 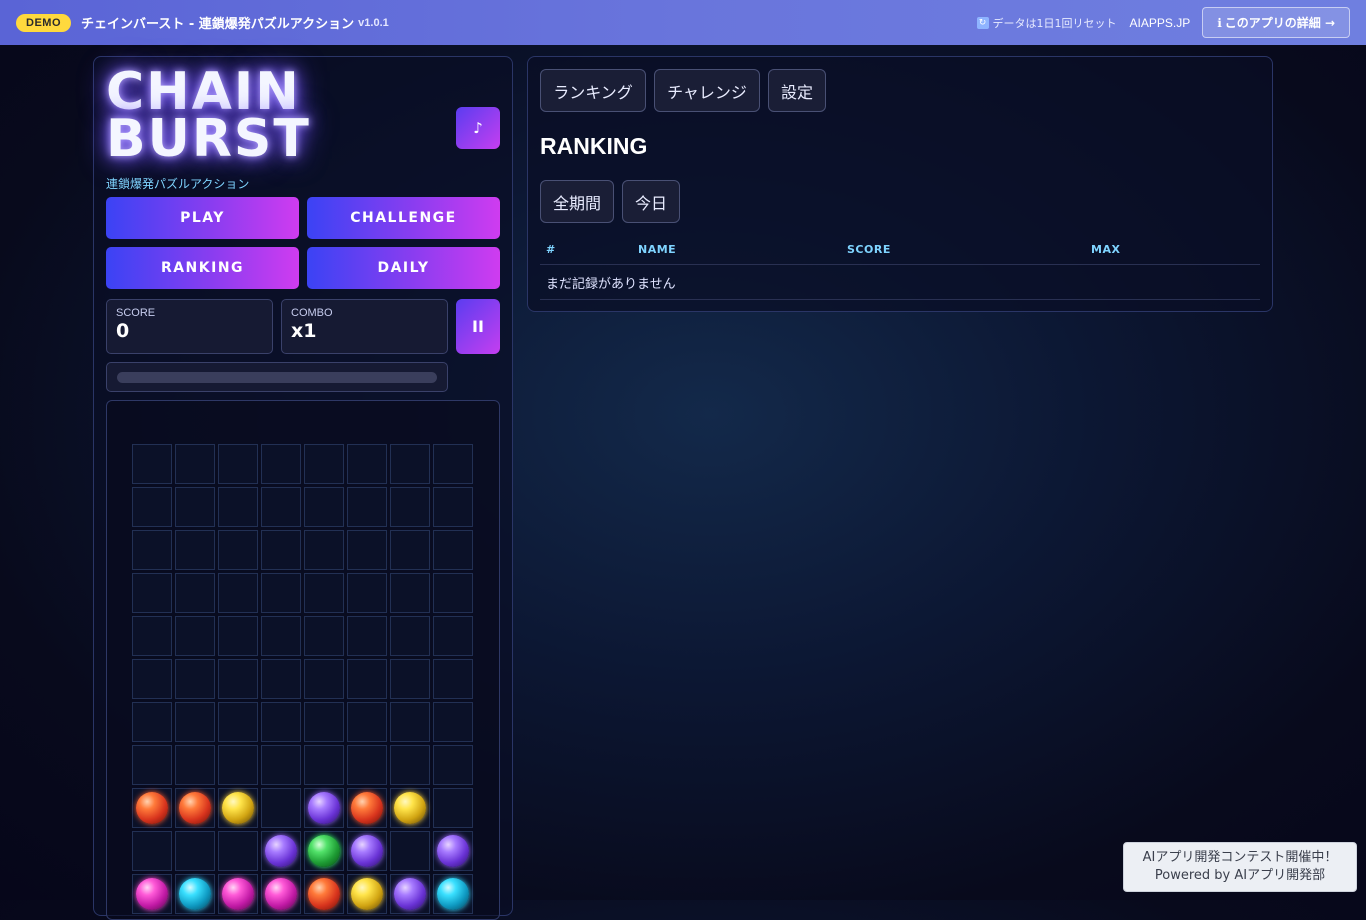 What do you see at coordinates (403, 268) in the screenshot?
I see `daily-button: DAILY` at bounding box center [403, 268].